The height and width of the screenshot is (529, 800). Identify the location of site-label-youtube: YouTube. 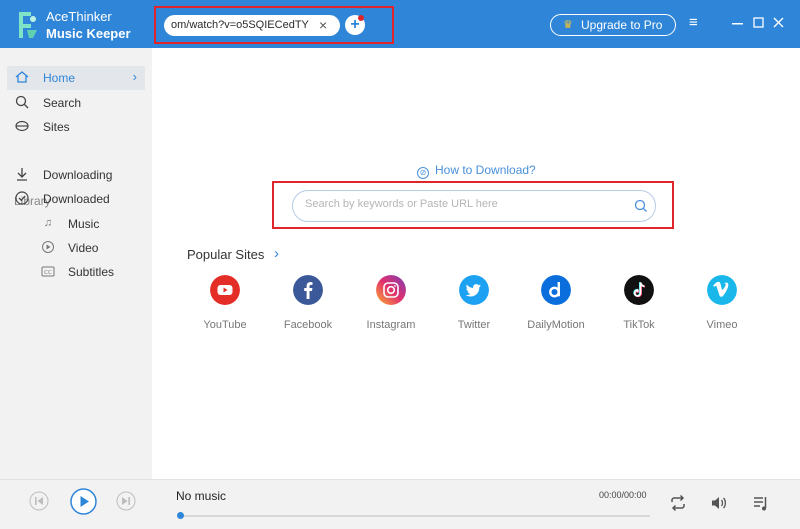
(225, 325).